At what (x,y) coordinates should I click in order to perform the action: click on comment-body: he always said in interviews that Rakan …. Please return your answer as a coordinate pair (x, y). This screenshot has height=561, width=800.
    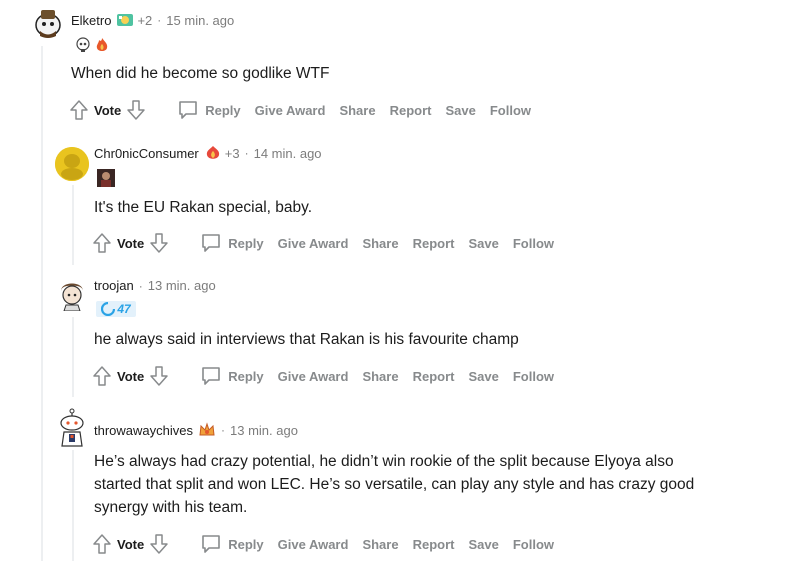
    Looking at the image, I should click on (306, 339).